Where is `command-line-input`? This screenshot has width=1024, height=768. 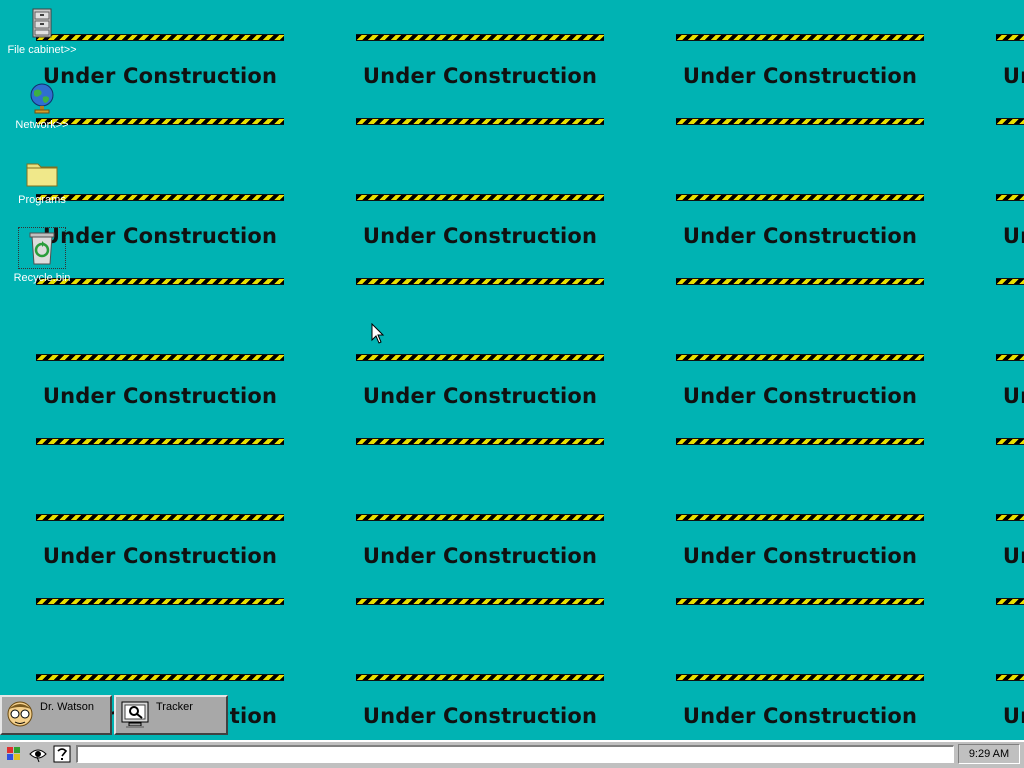 command-line-input is located at coordinates (515, 754).